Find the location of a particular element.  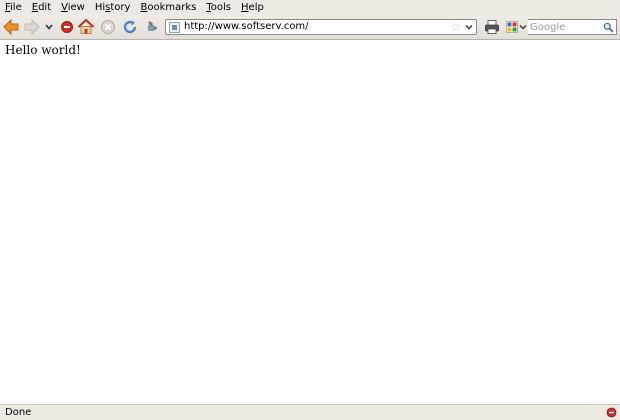

search-engine-button is located at coordinates (517, 27).